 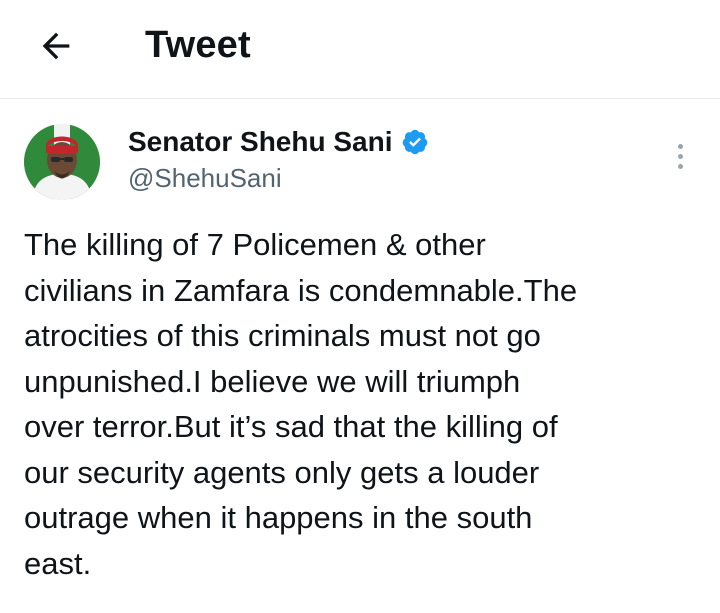 What do you see at coordinates (415, 142) in the screenshot?
I see `verified-badge-icon` at bounding box center [415, 142].